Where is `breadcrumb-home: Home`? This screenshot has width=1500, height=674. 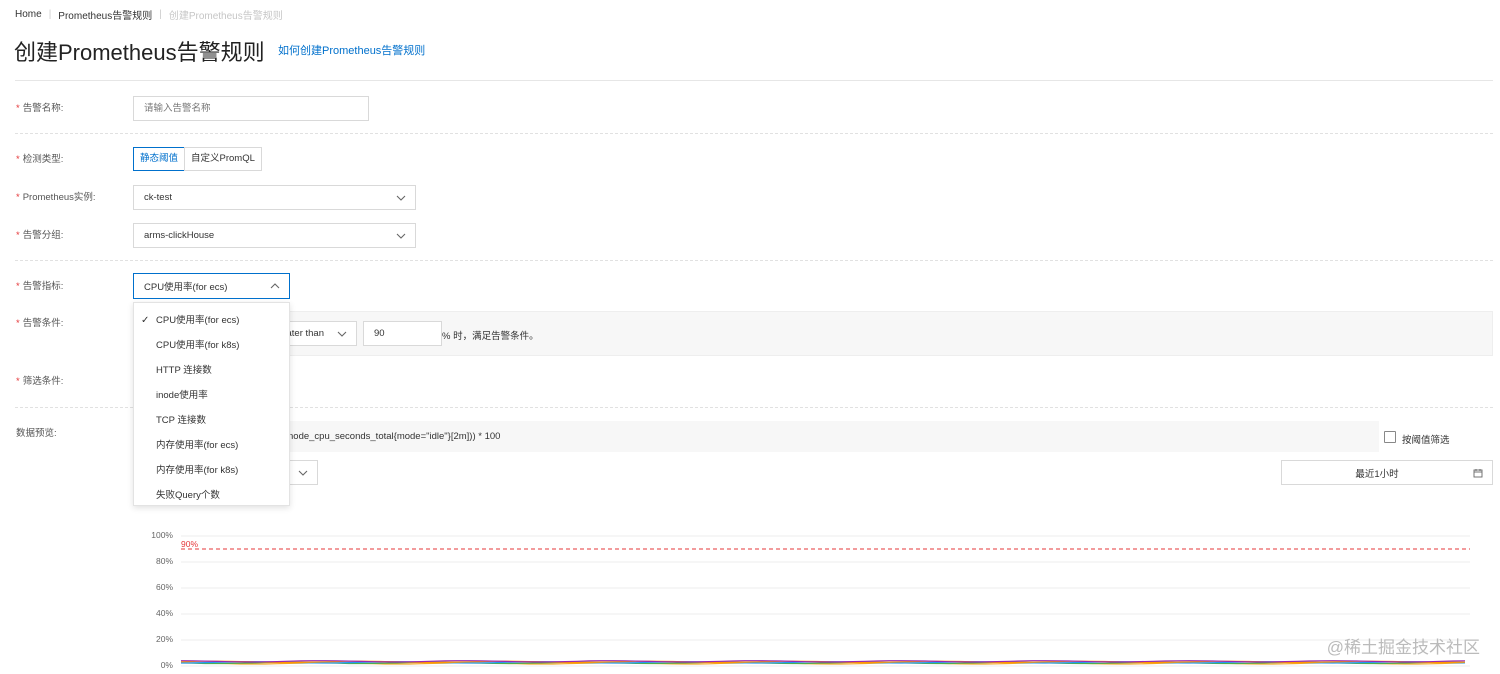
breadcrumb-home: Home is located at coordinates (28, 14).